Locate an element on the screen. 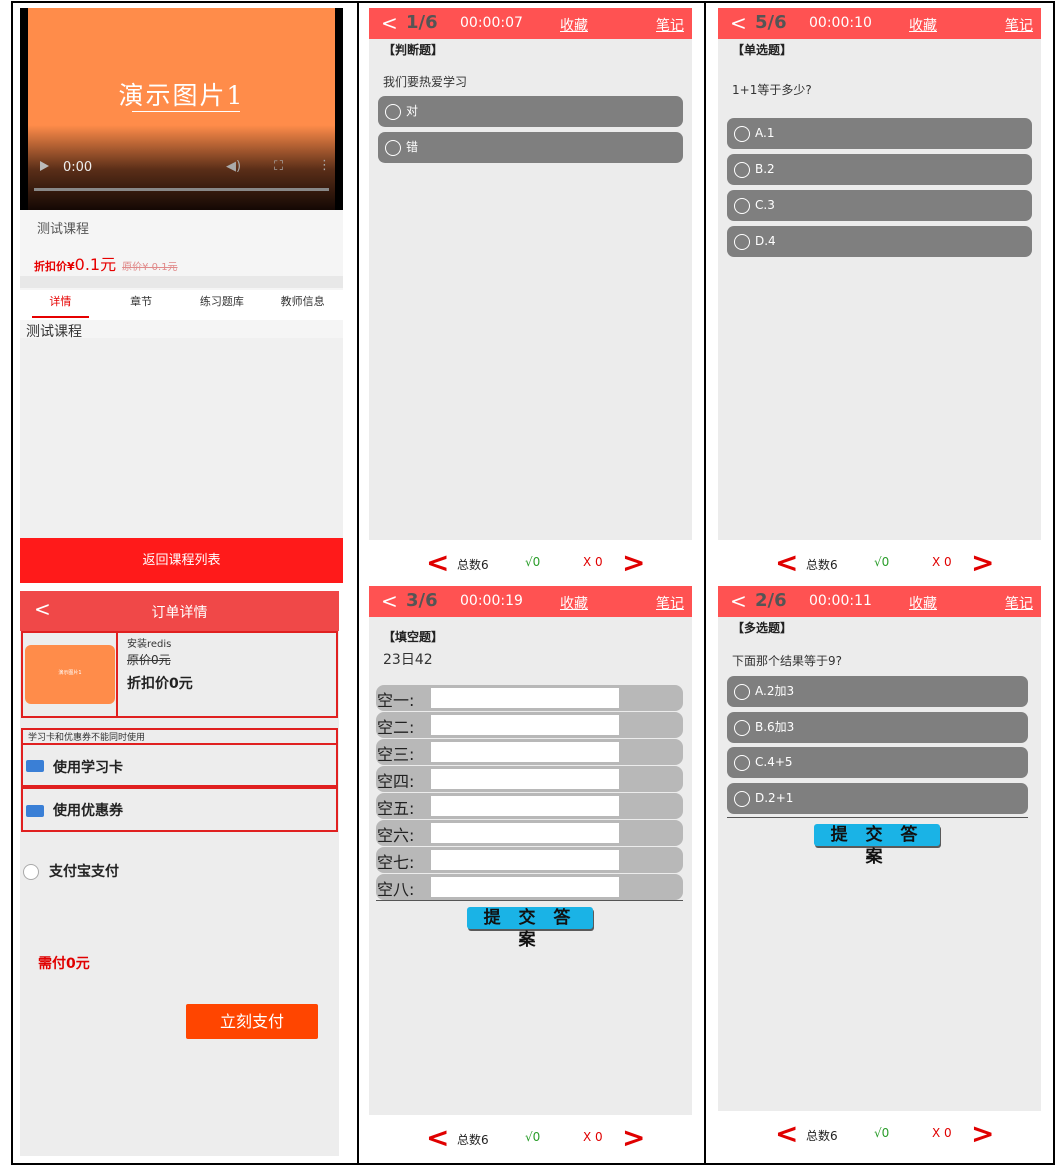 The width and height of the screenshot is (1062, 1172). tab-teacher: 教师信息 is located at coordinates (302, 305).